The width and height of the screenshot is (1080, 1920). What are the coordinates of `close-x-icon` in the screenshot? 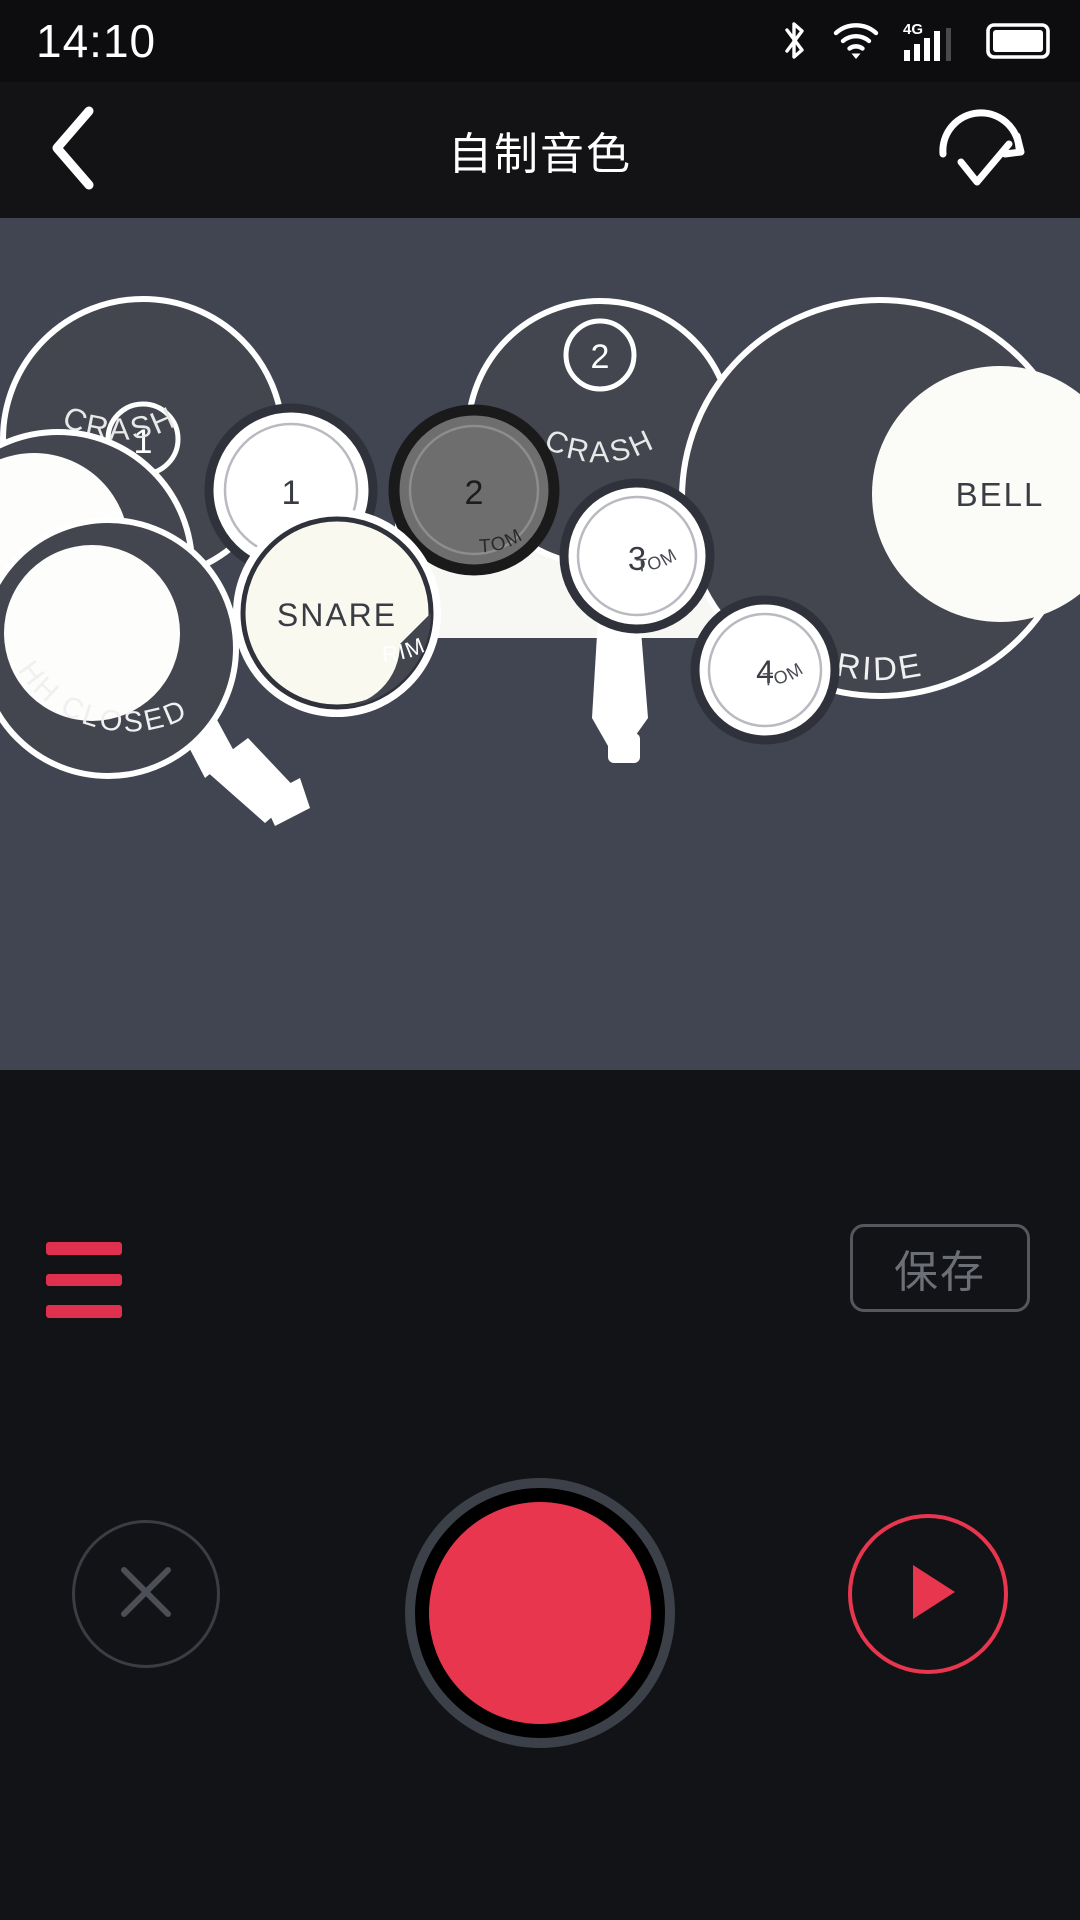 It's located at (146, 1594).